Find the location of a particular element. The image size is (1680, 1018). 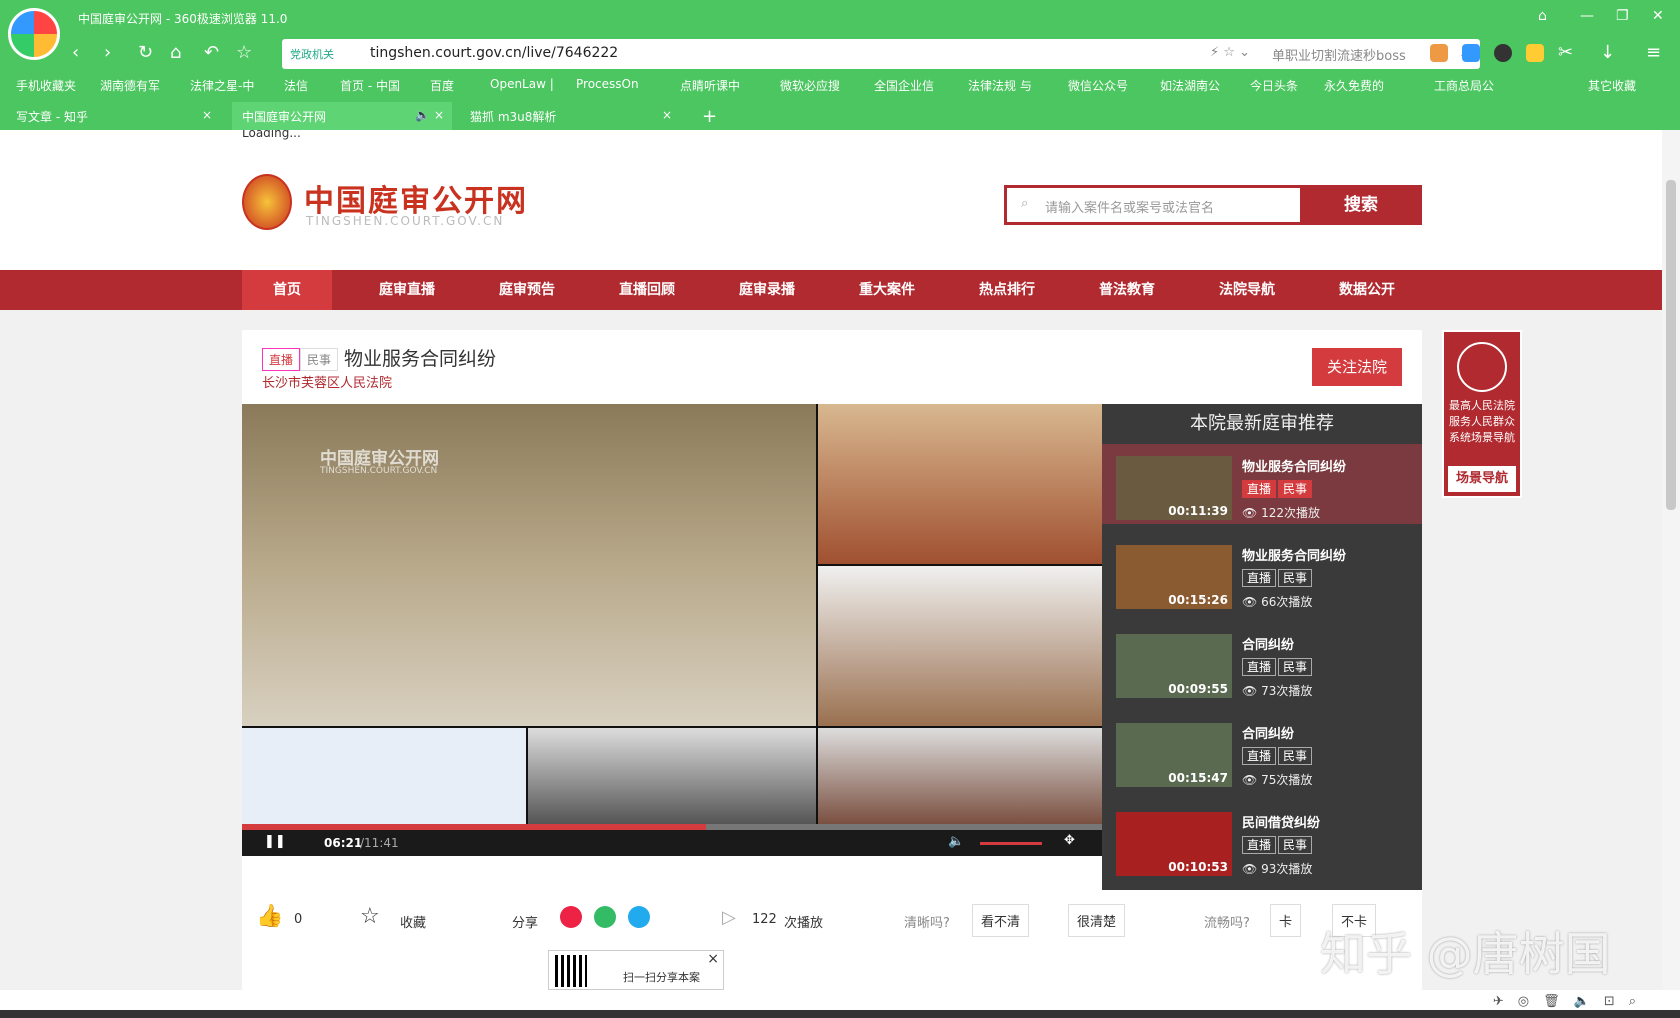

home-icon: ⌂ is located at coordinates (175, 52).